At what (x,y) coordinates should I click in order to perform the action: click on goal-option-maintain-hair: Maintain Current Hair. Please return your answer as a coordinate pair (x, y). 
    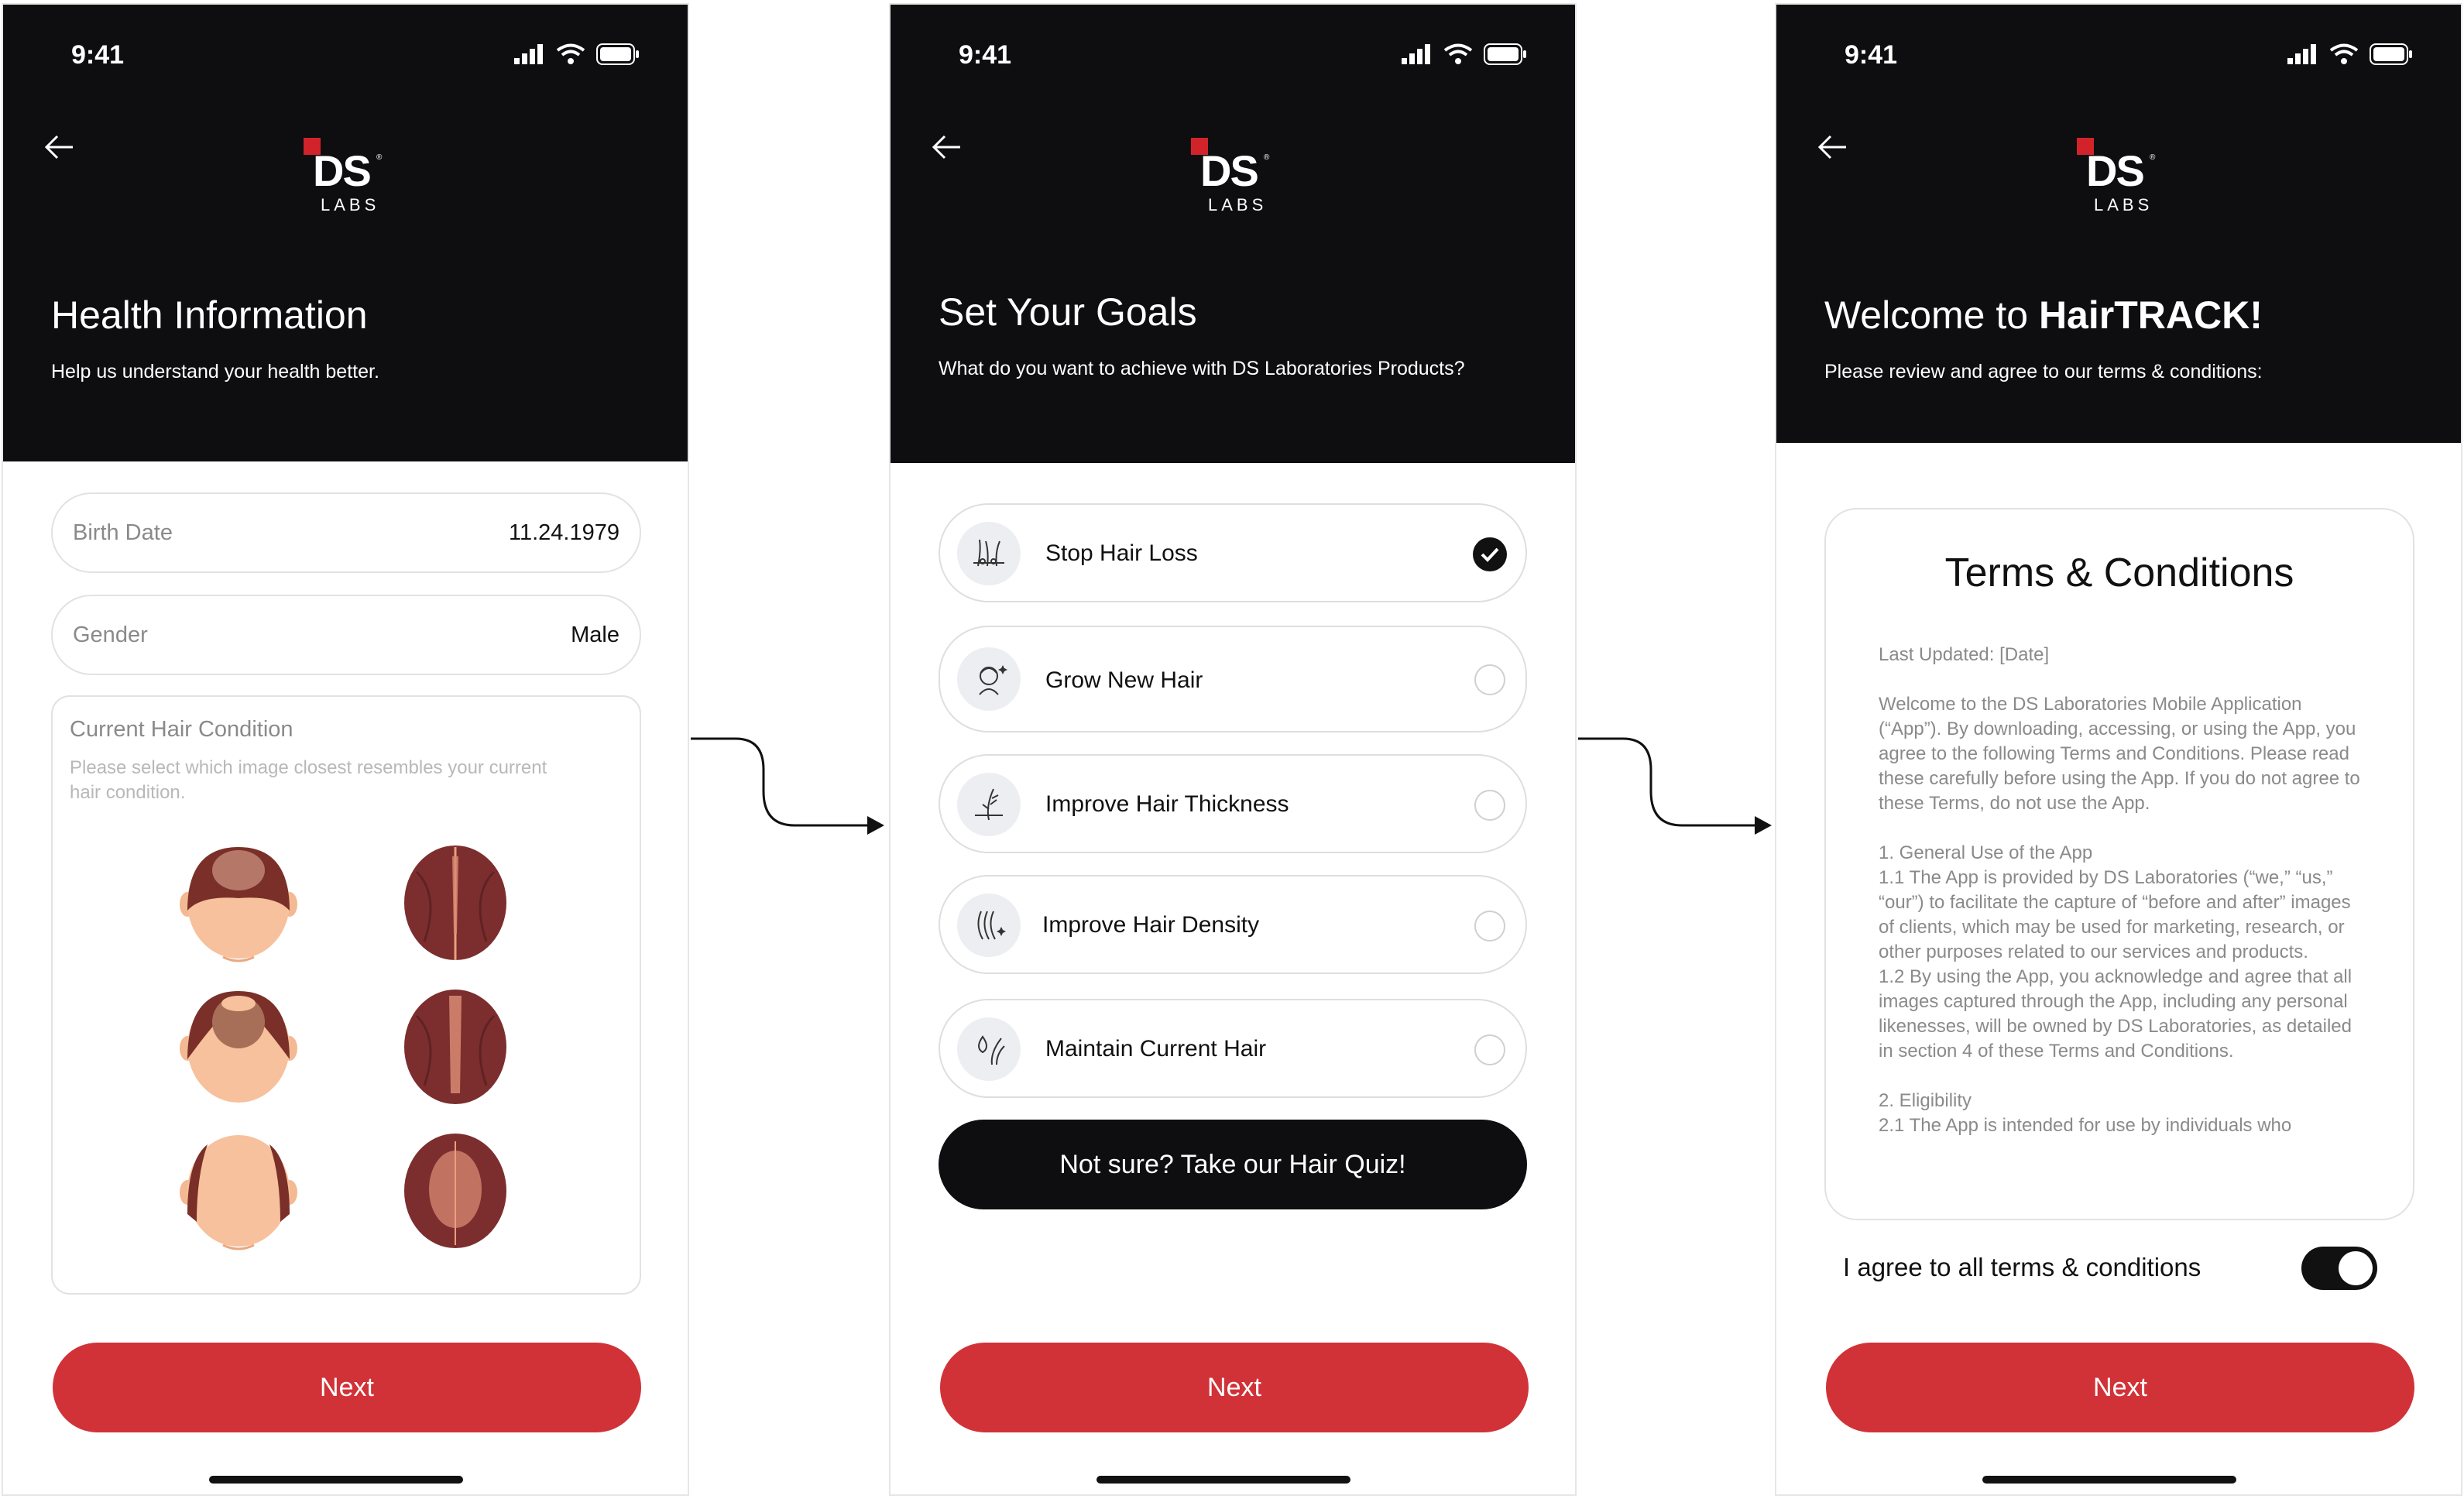
    Looking at the image, I should click on (1233, 1048).